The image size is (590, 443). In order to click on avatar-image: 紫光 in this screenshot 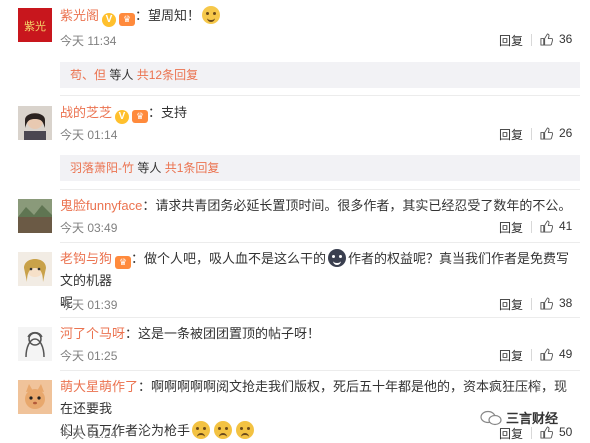, I will do `click(35, 25)`.